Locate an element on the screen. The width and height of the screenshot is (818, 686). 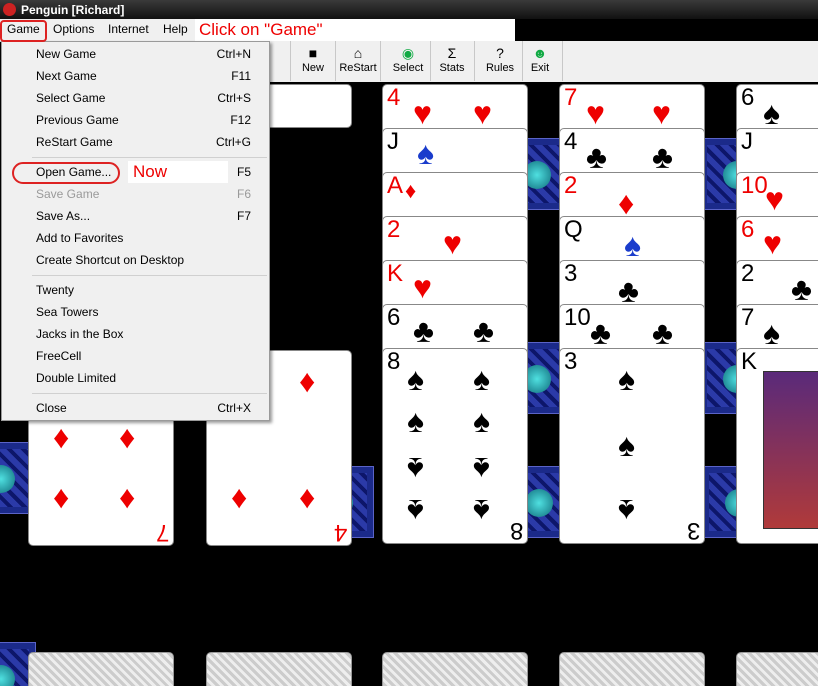
select-label: Select is located at coordinates (408, 68).